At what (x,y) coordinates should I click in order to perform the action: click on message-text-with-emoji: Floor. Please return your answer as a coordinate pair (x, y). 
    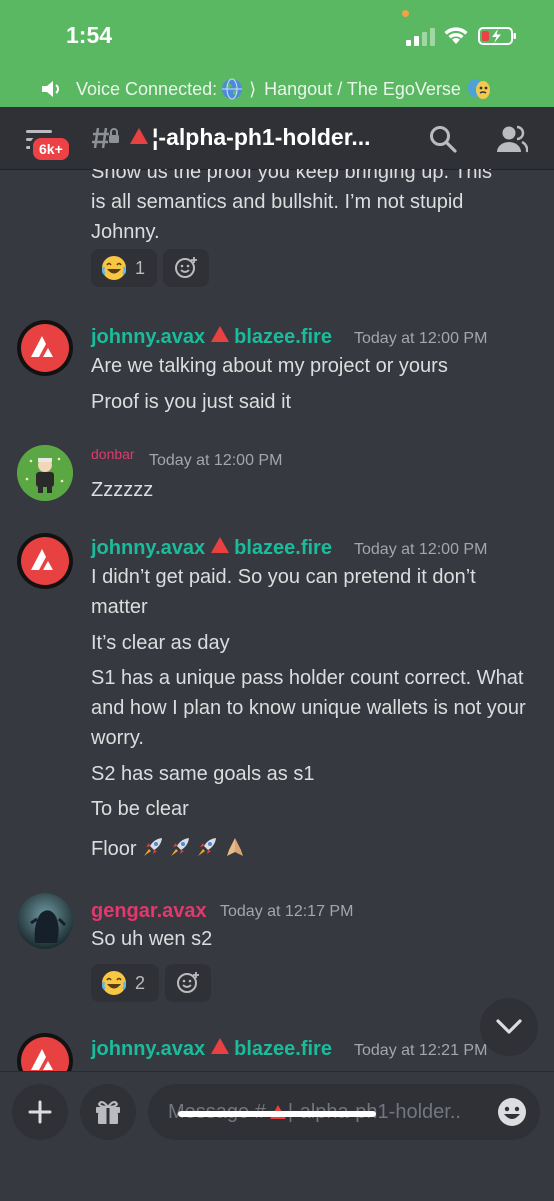
    Looking at the image, I should click on (311, 849).